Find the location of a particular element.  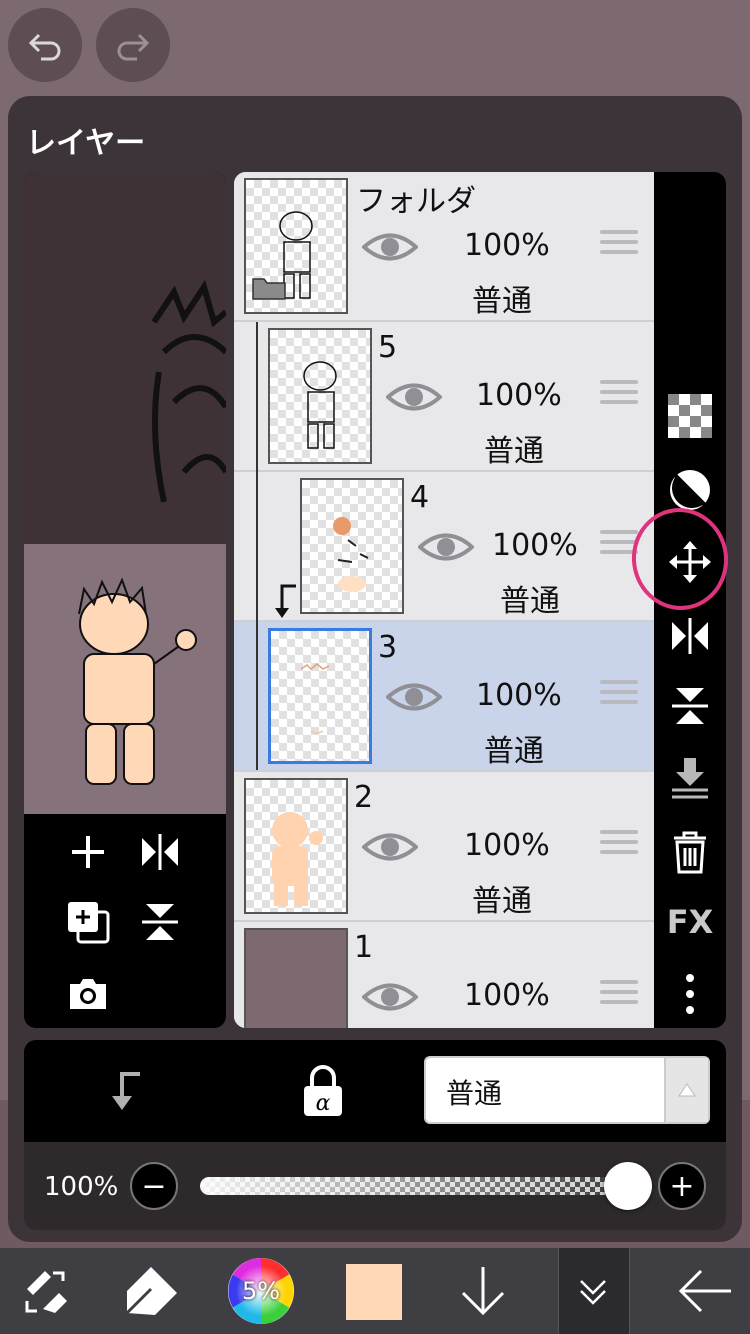

scroll-down-button is located at coordinates (483, 1291).